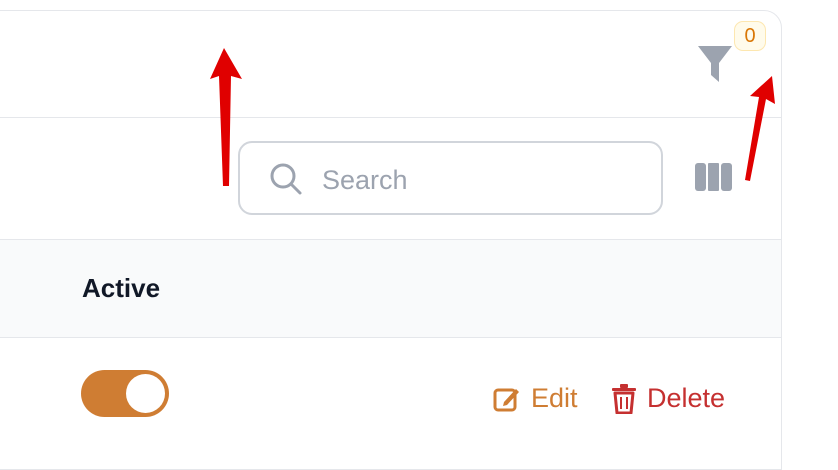 This screenshot has width=838, height=470. Describe the element at coordinates (624, 398) in the screenshot. I see `trash-icon` at that location.